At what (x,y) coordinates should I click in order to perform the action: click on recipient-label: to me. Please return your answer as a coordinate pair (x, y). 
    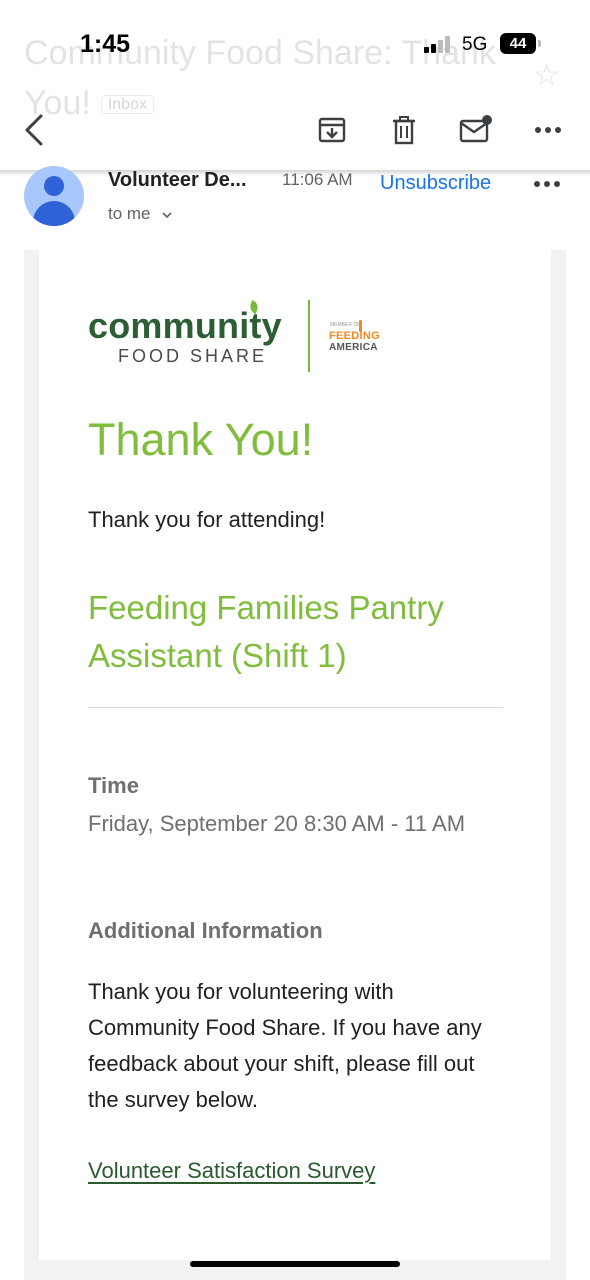
    Looking at the image, I should click on (129, 213).